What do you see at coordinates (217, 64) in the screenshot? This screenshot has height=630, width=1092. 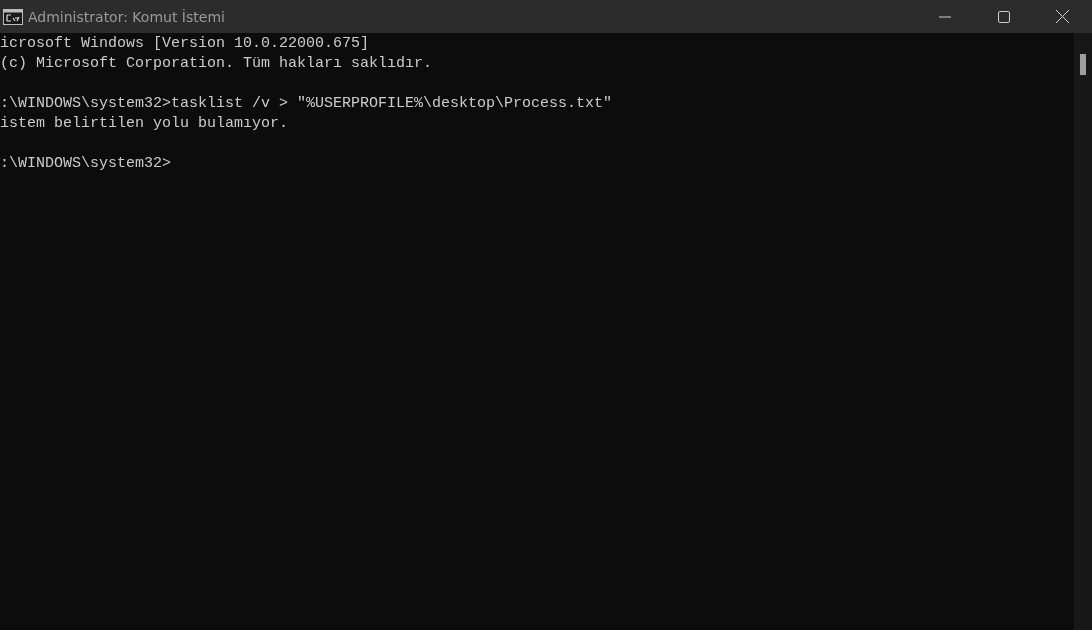 I see `console-line: (c) Microsoft Corporation. Tüm hakları saklıdır.` at bounding box center [217, 64].